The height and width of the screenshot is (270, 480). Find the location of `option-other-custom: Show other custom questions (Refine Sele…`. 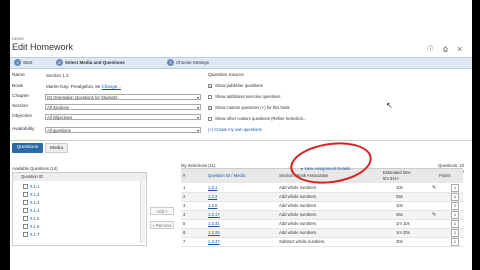

option-other-custom: Show other custom questions (Refine Sele… is located at coordinates (257, 118).